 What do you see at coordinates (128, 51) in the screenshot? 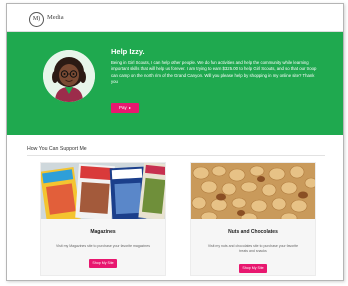
I see `hero-title: Help Izzy.` at bounding box center [128, 51].